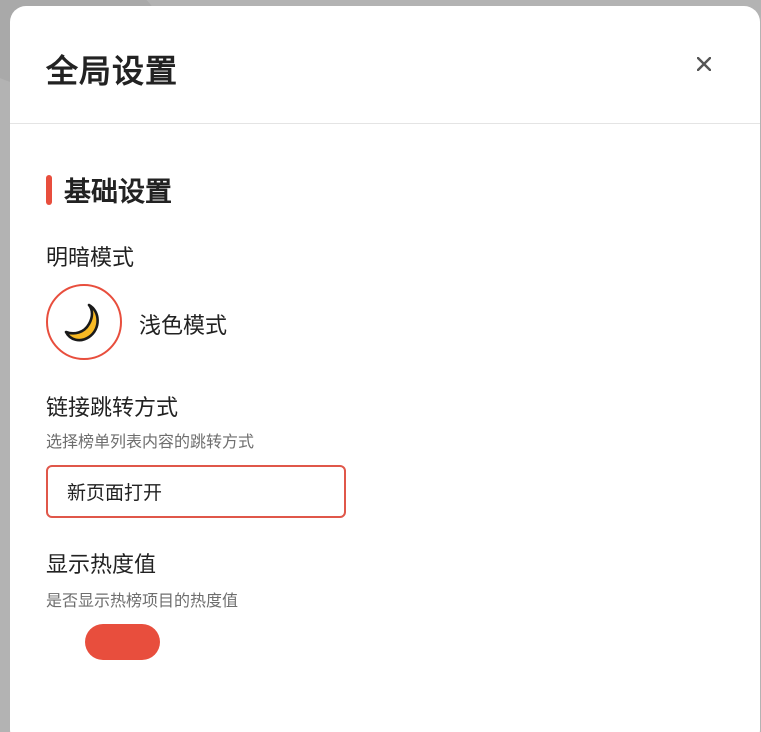 The height and width of the screenshot is (732, 761). What do you see at coordinates (112, 71) in the screenshot?
I see `dialog-title: 全局设置` at bounding box center [112, 71].